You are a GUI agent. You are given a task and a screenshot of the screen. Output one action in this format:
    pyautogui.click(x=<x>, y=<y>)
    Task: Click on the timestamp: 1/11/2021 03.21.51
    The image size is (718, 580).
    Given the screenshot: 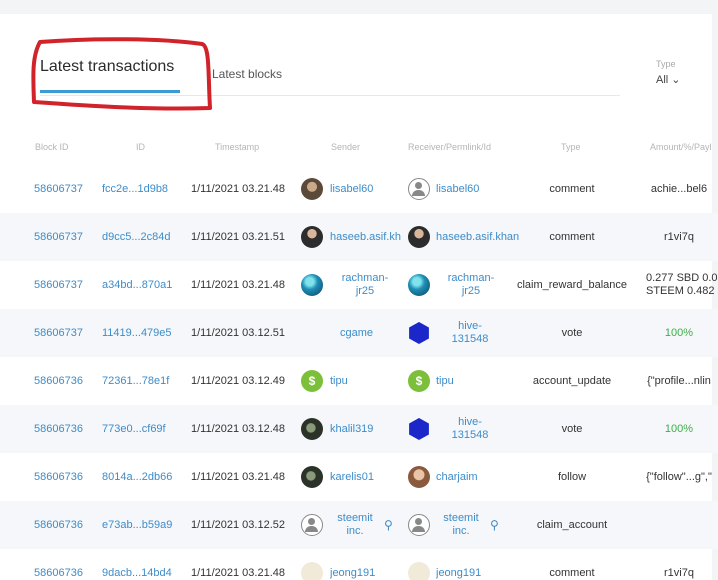 What is the action you would take?
    pyautogui.click(x=238, y=237)
    